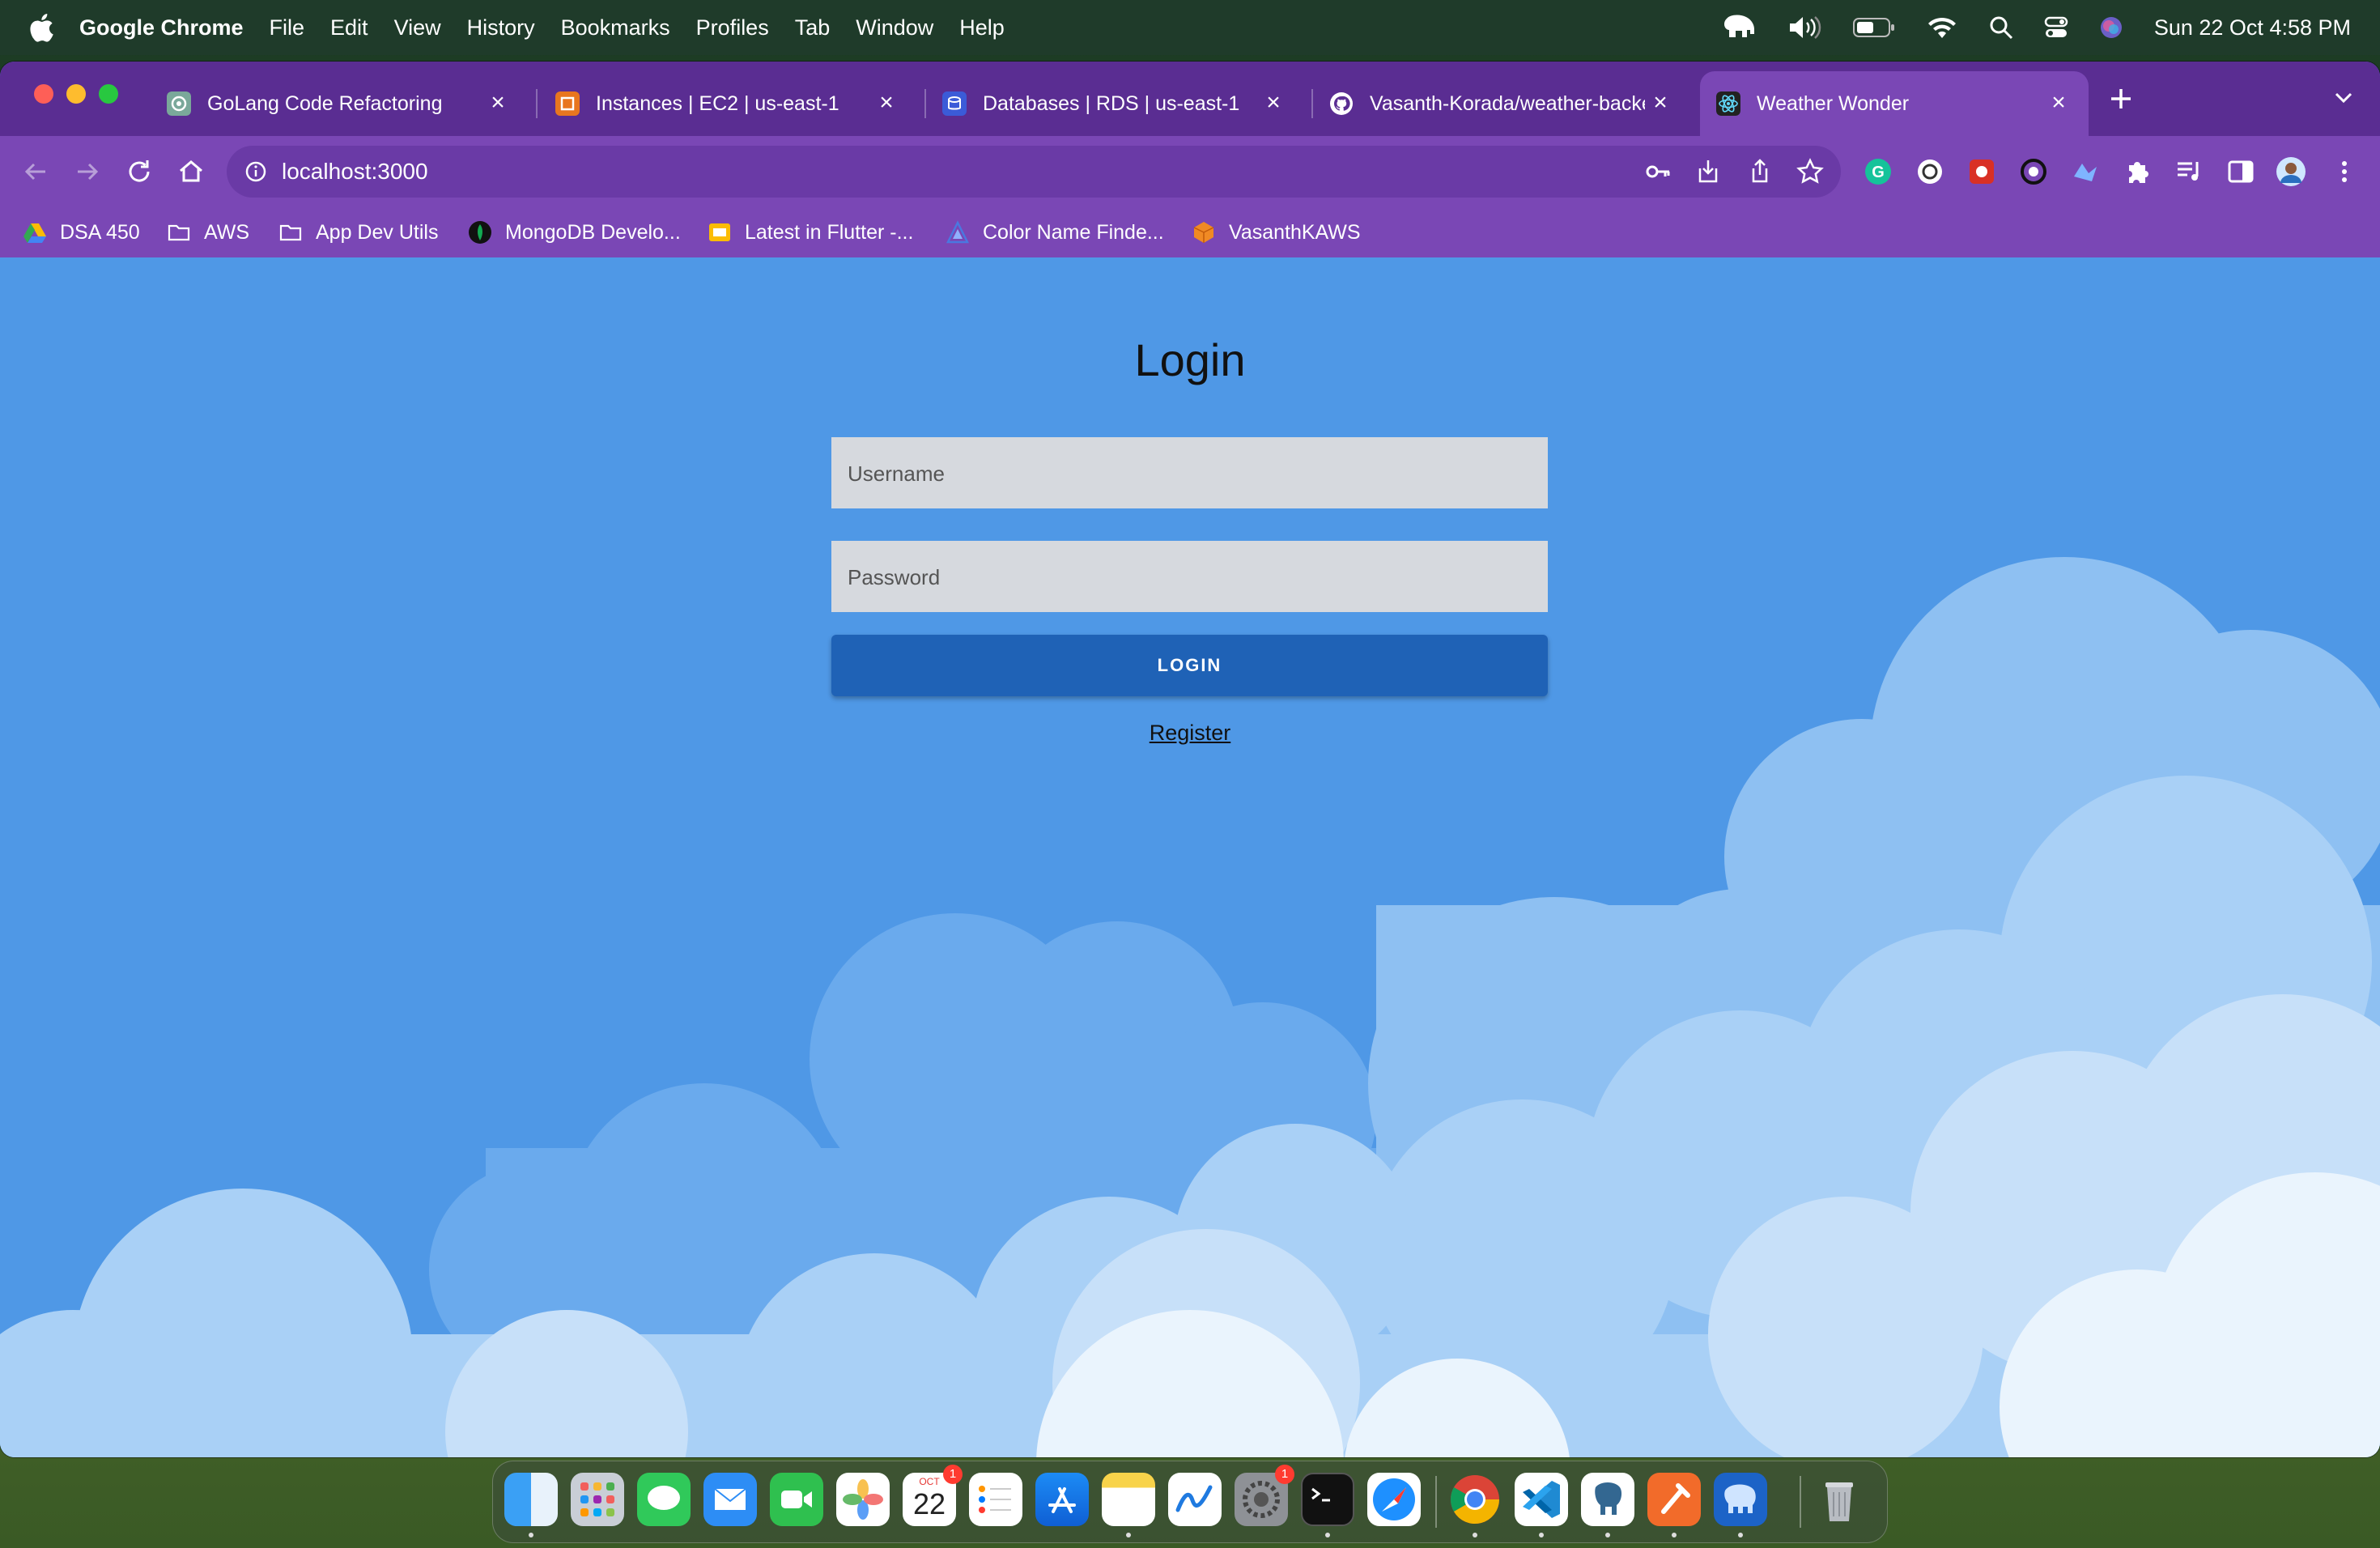 The image size is (2380, 1548). Describe the element at coordinates (1942, 27) in the screenshot. I see `wifi-icon` at that location.